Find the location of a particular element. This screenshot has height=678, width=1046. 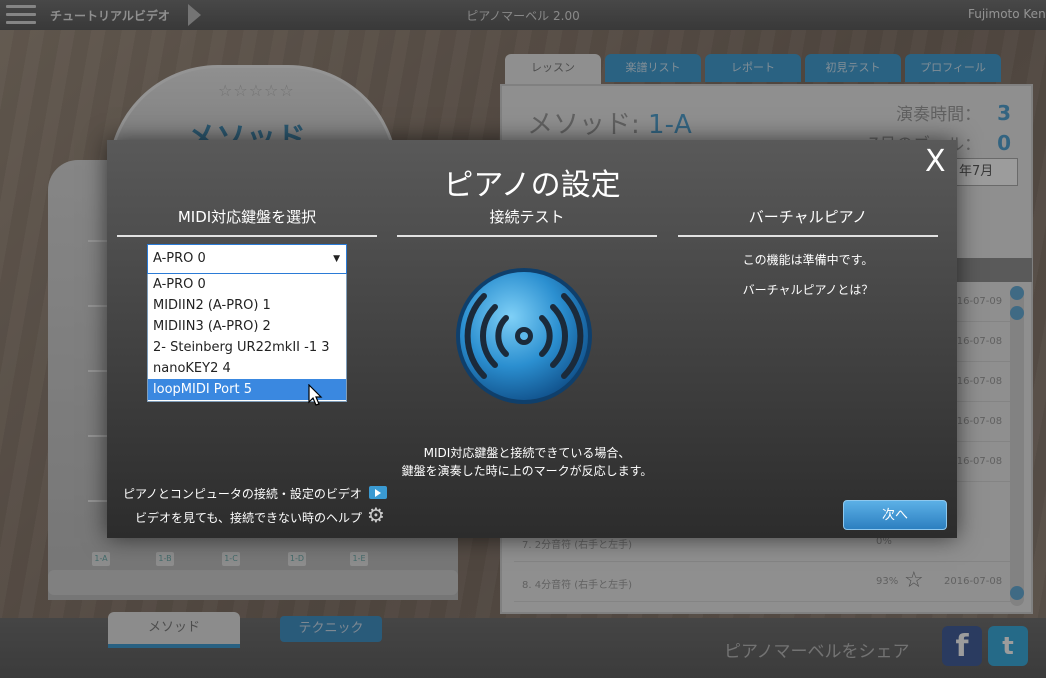

test-note-line: 鍵盤を演奏した時に上のマークが反応します。 is located at coordinates (527, 471).